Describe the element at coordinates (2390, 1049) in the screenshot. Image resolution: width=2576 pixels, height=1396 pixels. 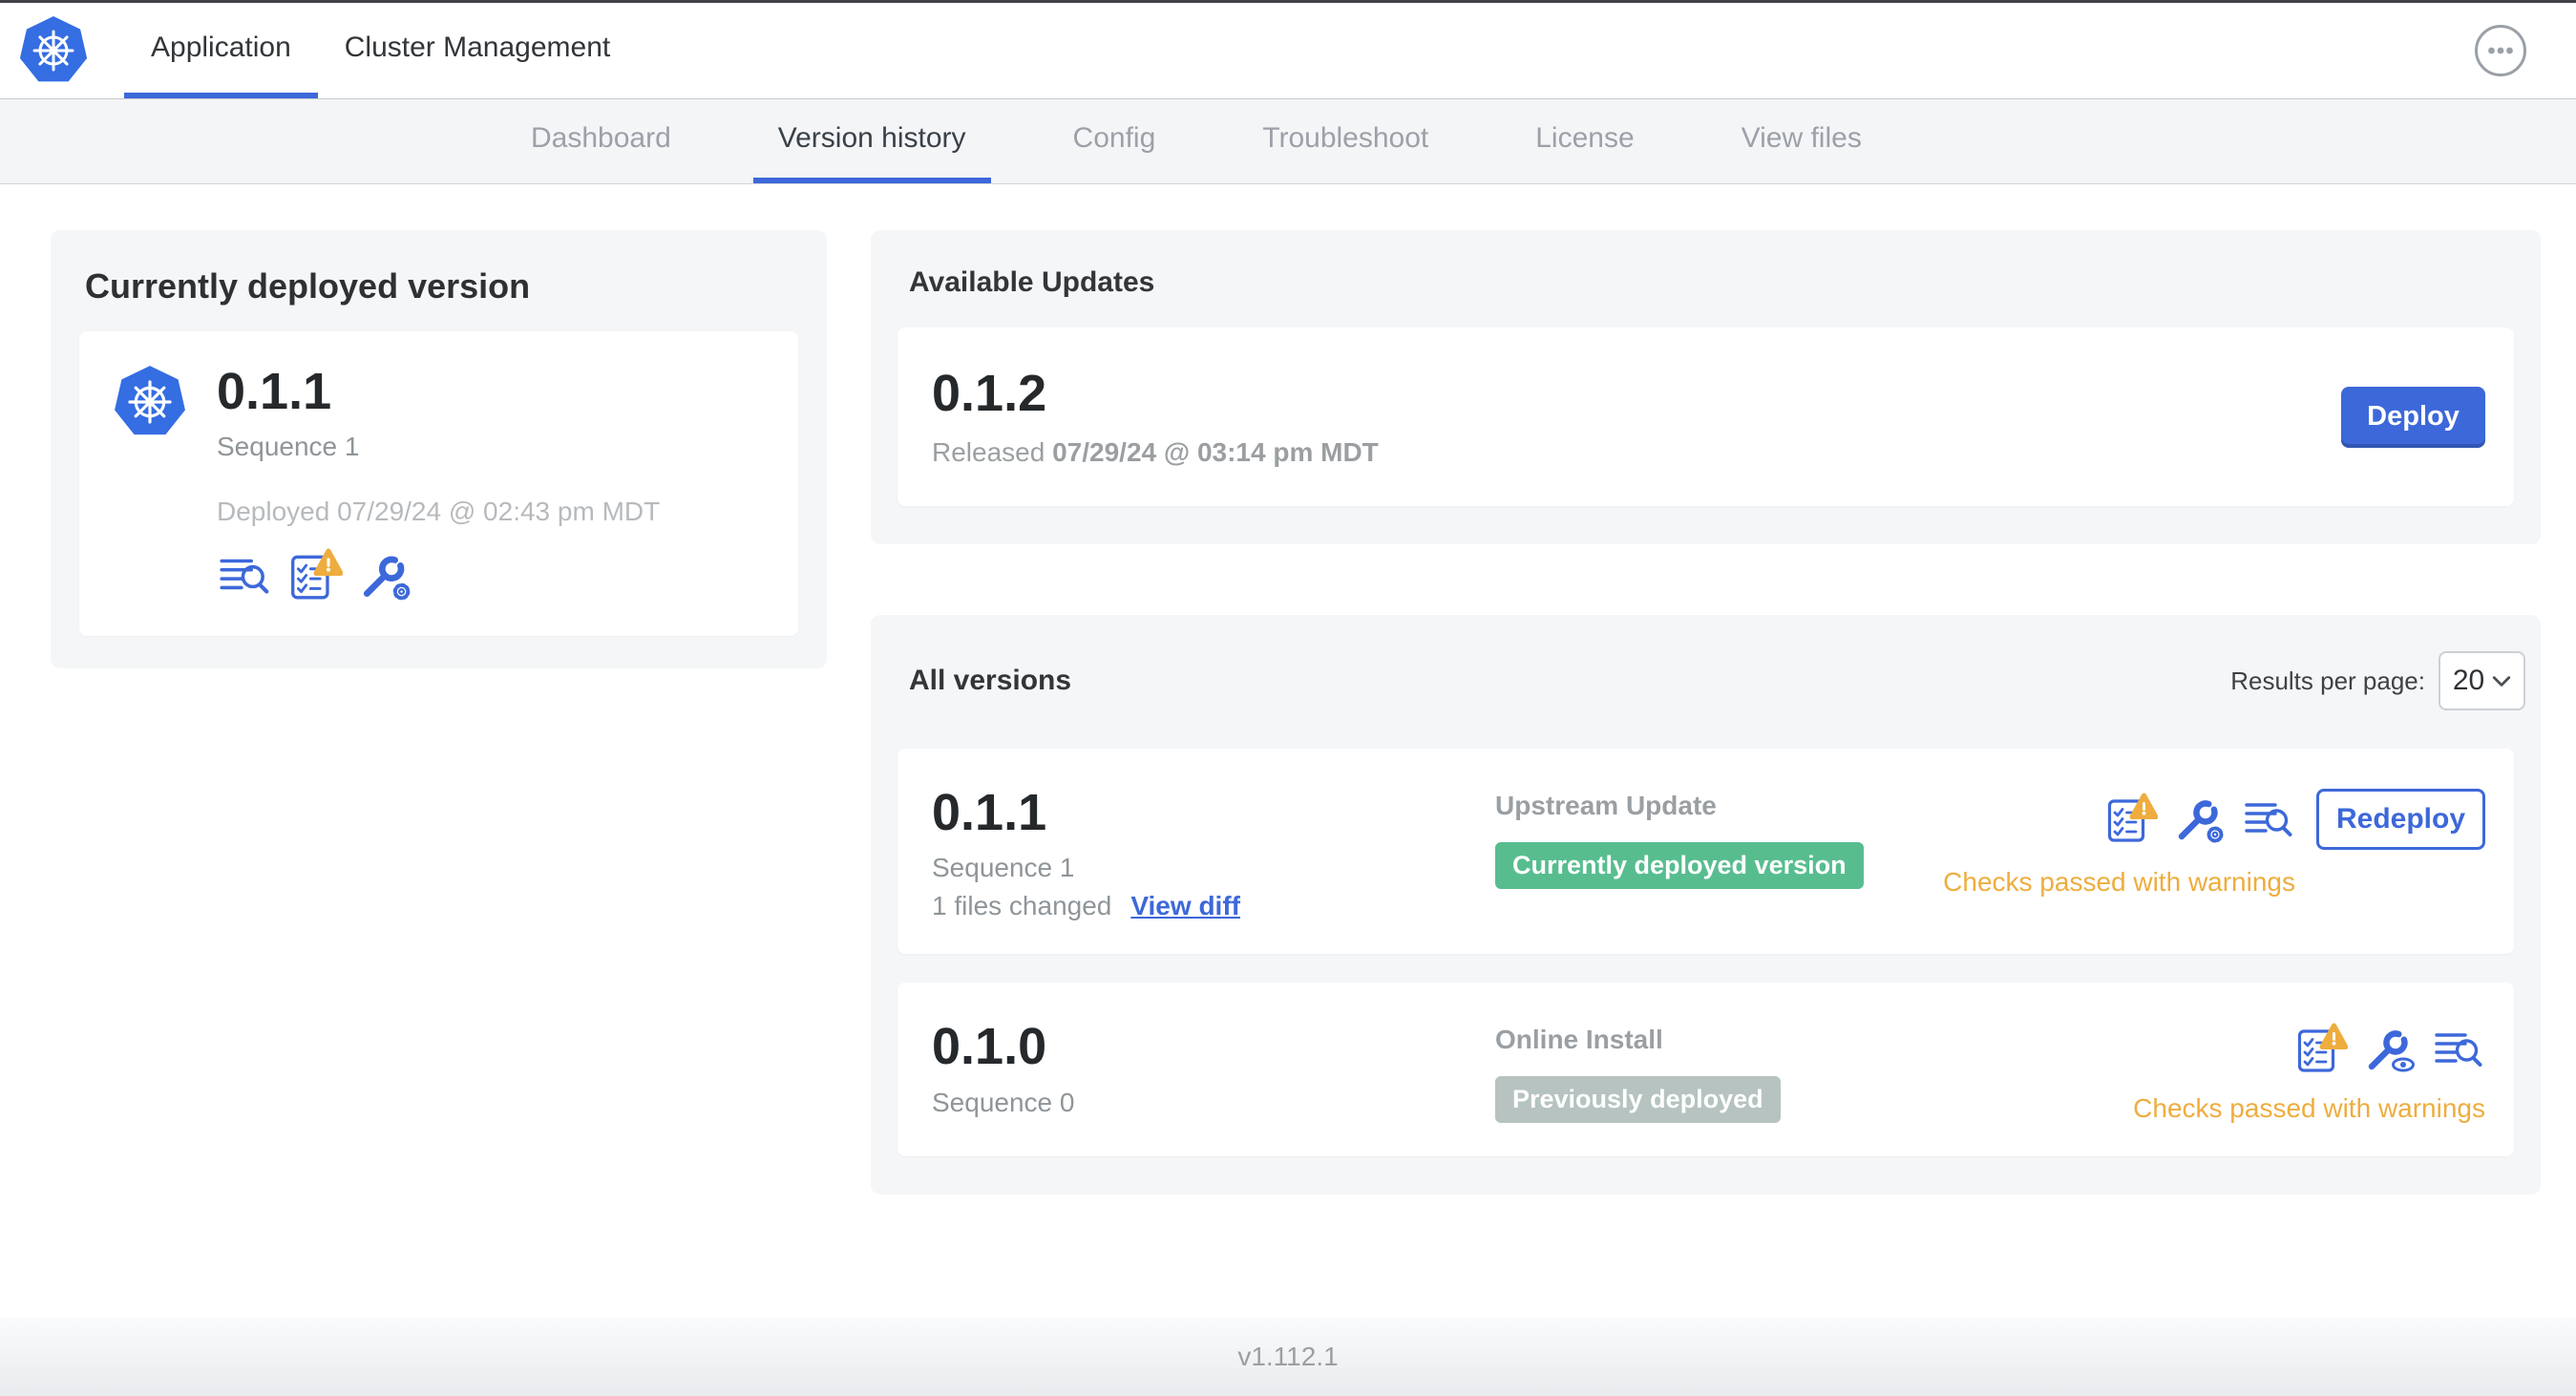
I see `view-config-icon` at that location.